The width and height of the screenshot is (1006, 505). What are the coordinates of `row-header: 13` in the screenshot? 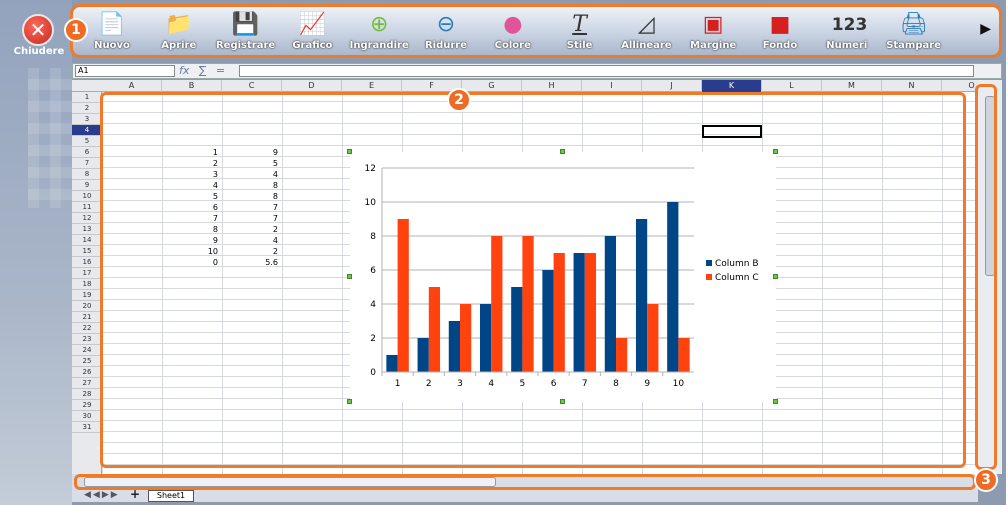 It's located at (87, 229).